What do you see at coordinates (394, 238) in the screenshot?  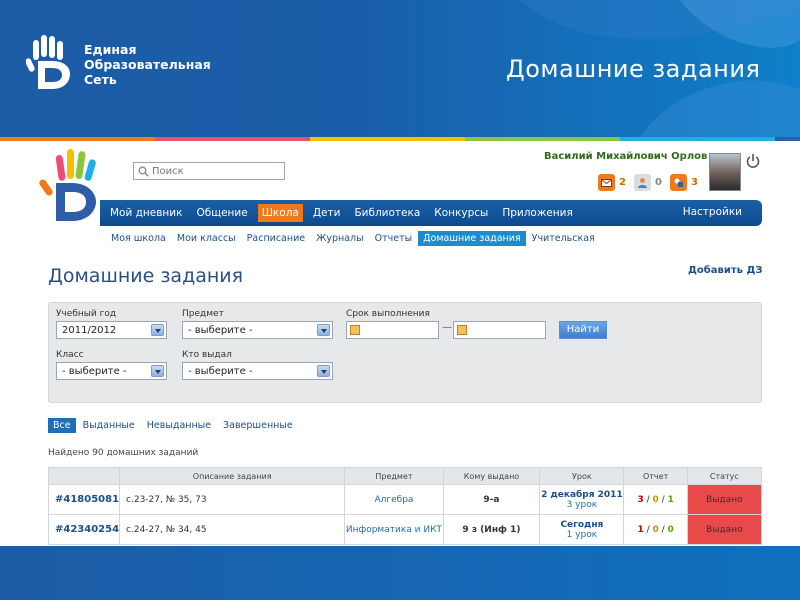 I see `sub-nav-item: Отчеты` at bounding box center [394, 238].